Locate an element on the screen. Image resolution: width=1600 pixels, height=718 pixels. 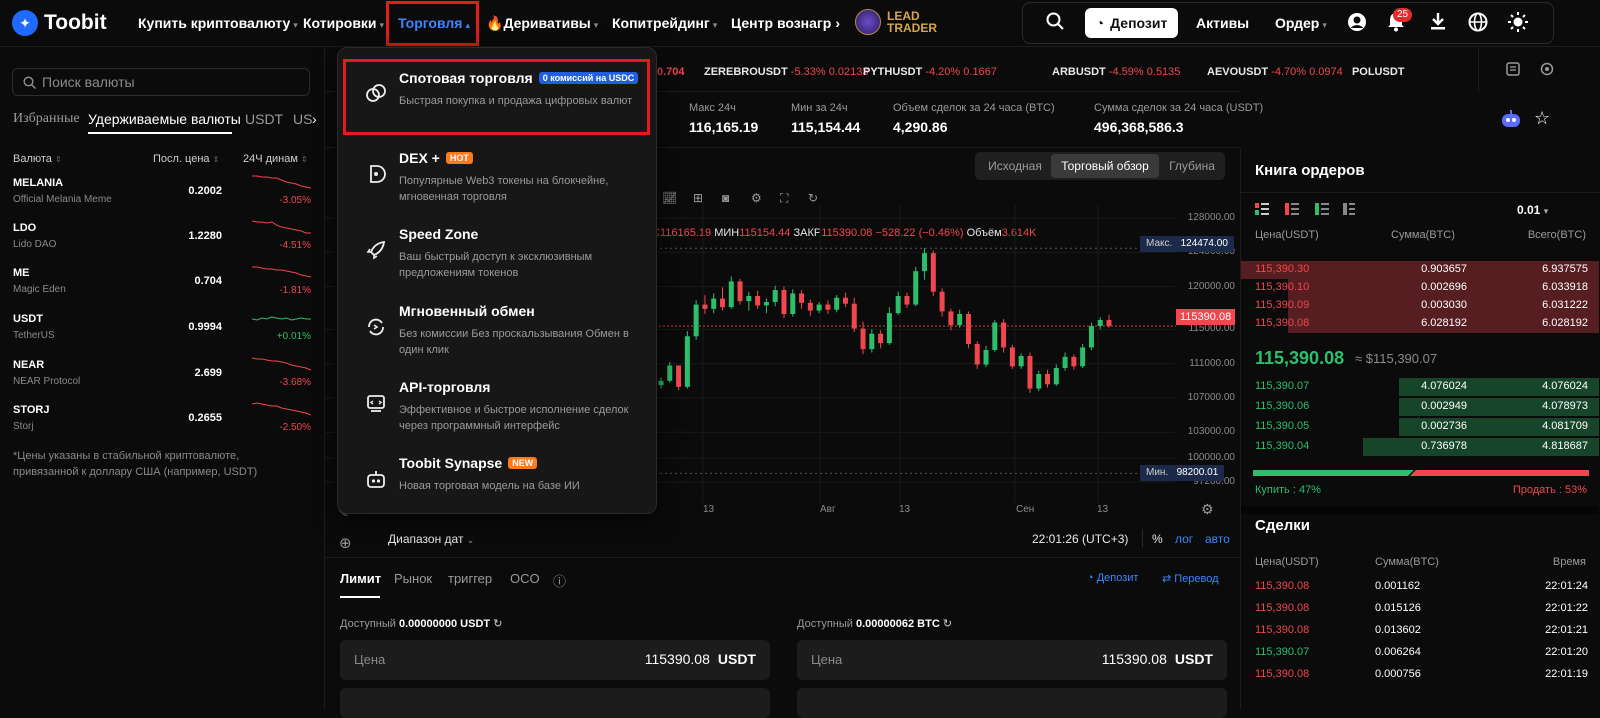
nav-quotes: Котировки ▾ is located at coordinates (343, 23).